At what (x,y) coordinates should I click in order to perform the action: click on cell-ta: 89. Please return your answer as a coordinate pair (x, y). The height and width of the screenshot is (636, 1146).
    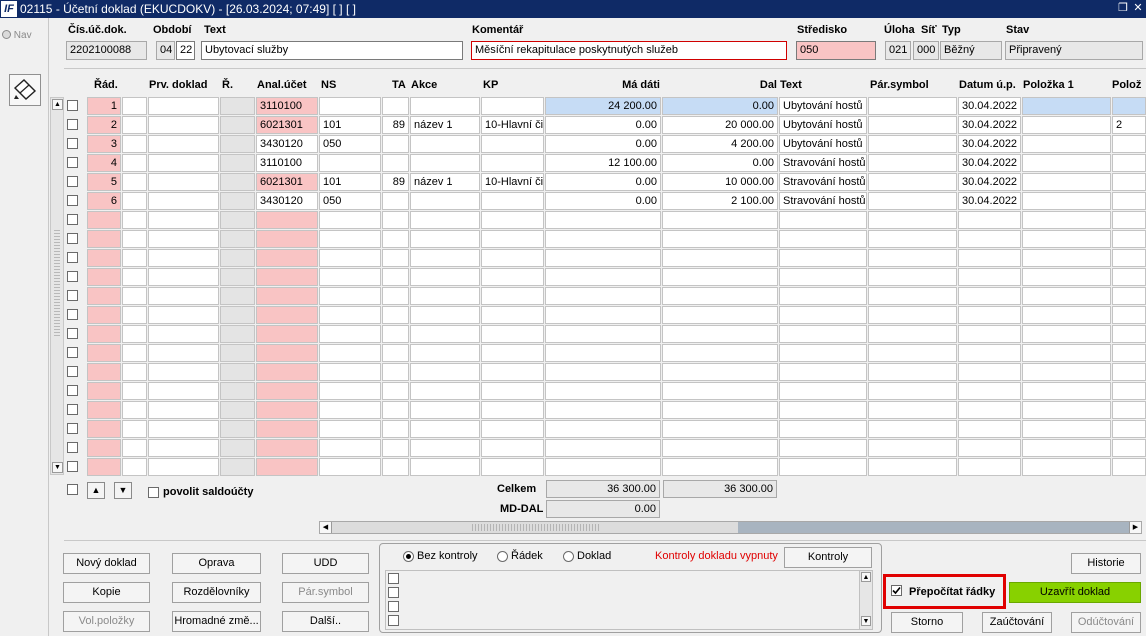
    Looking at the image, I should click on (395, 182).